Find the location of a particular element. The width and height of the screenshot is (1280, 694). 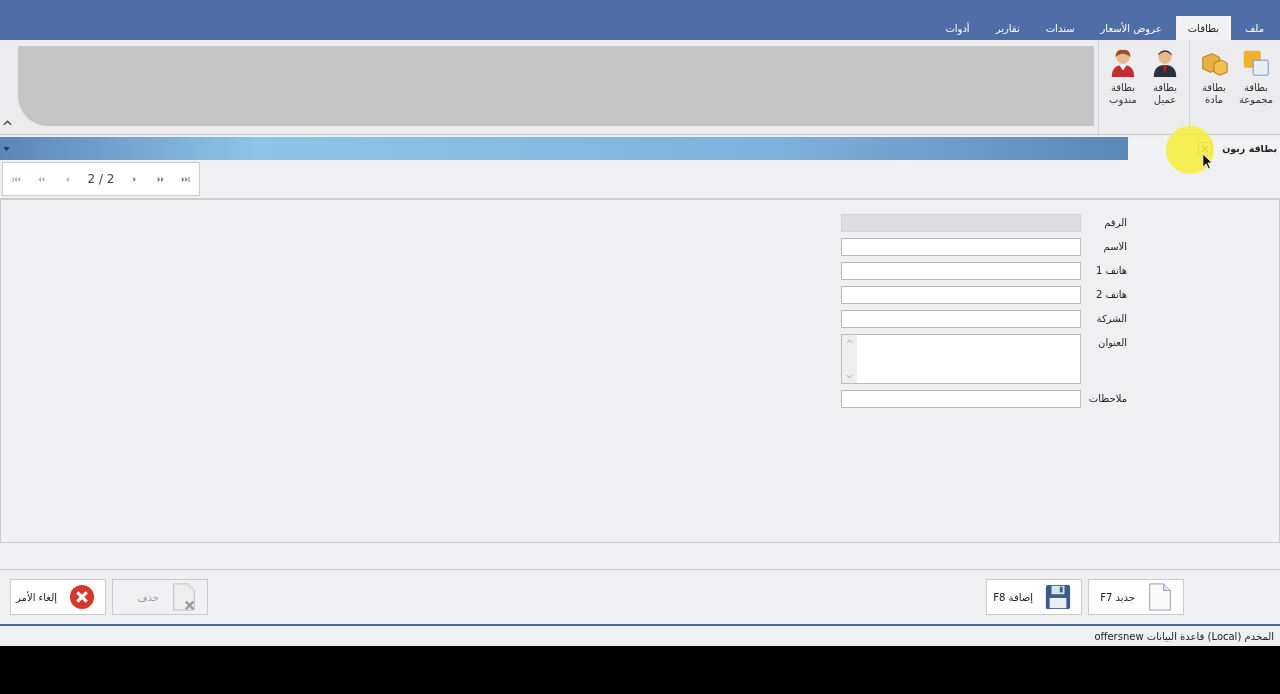

pointer-icon is located at coordinates (1207, 161).